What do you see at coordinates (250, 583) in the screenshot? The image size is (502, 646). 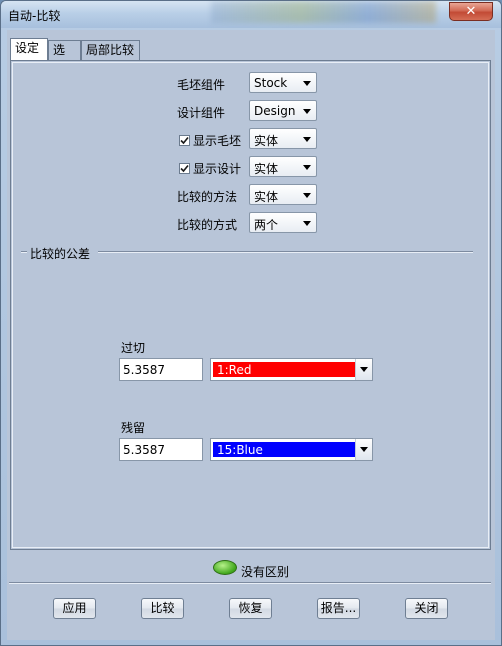 I see `footer-divider` at bounding box center [250, 583].